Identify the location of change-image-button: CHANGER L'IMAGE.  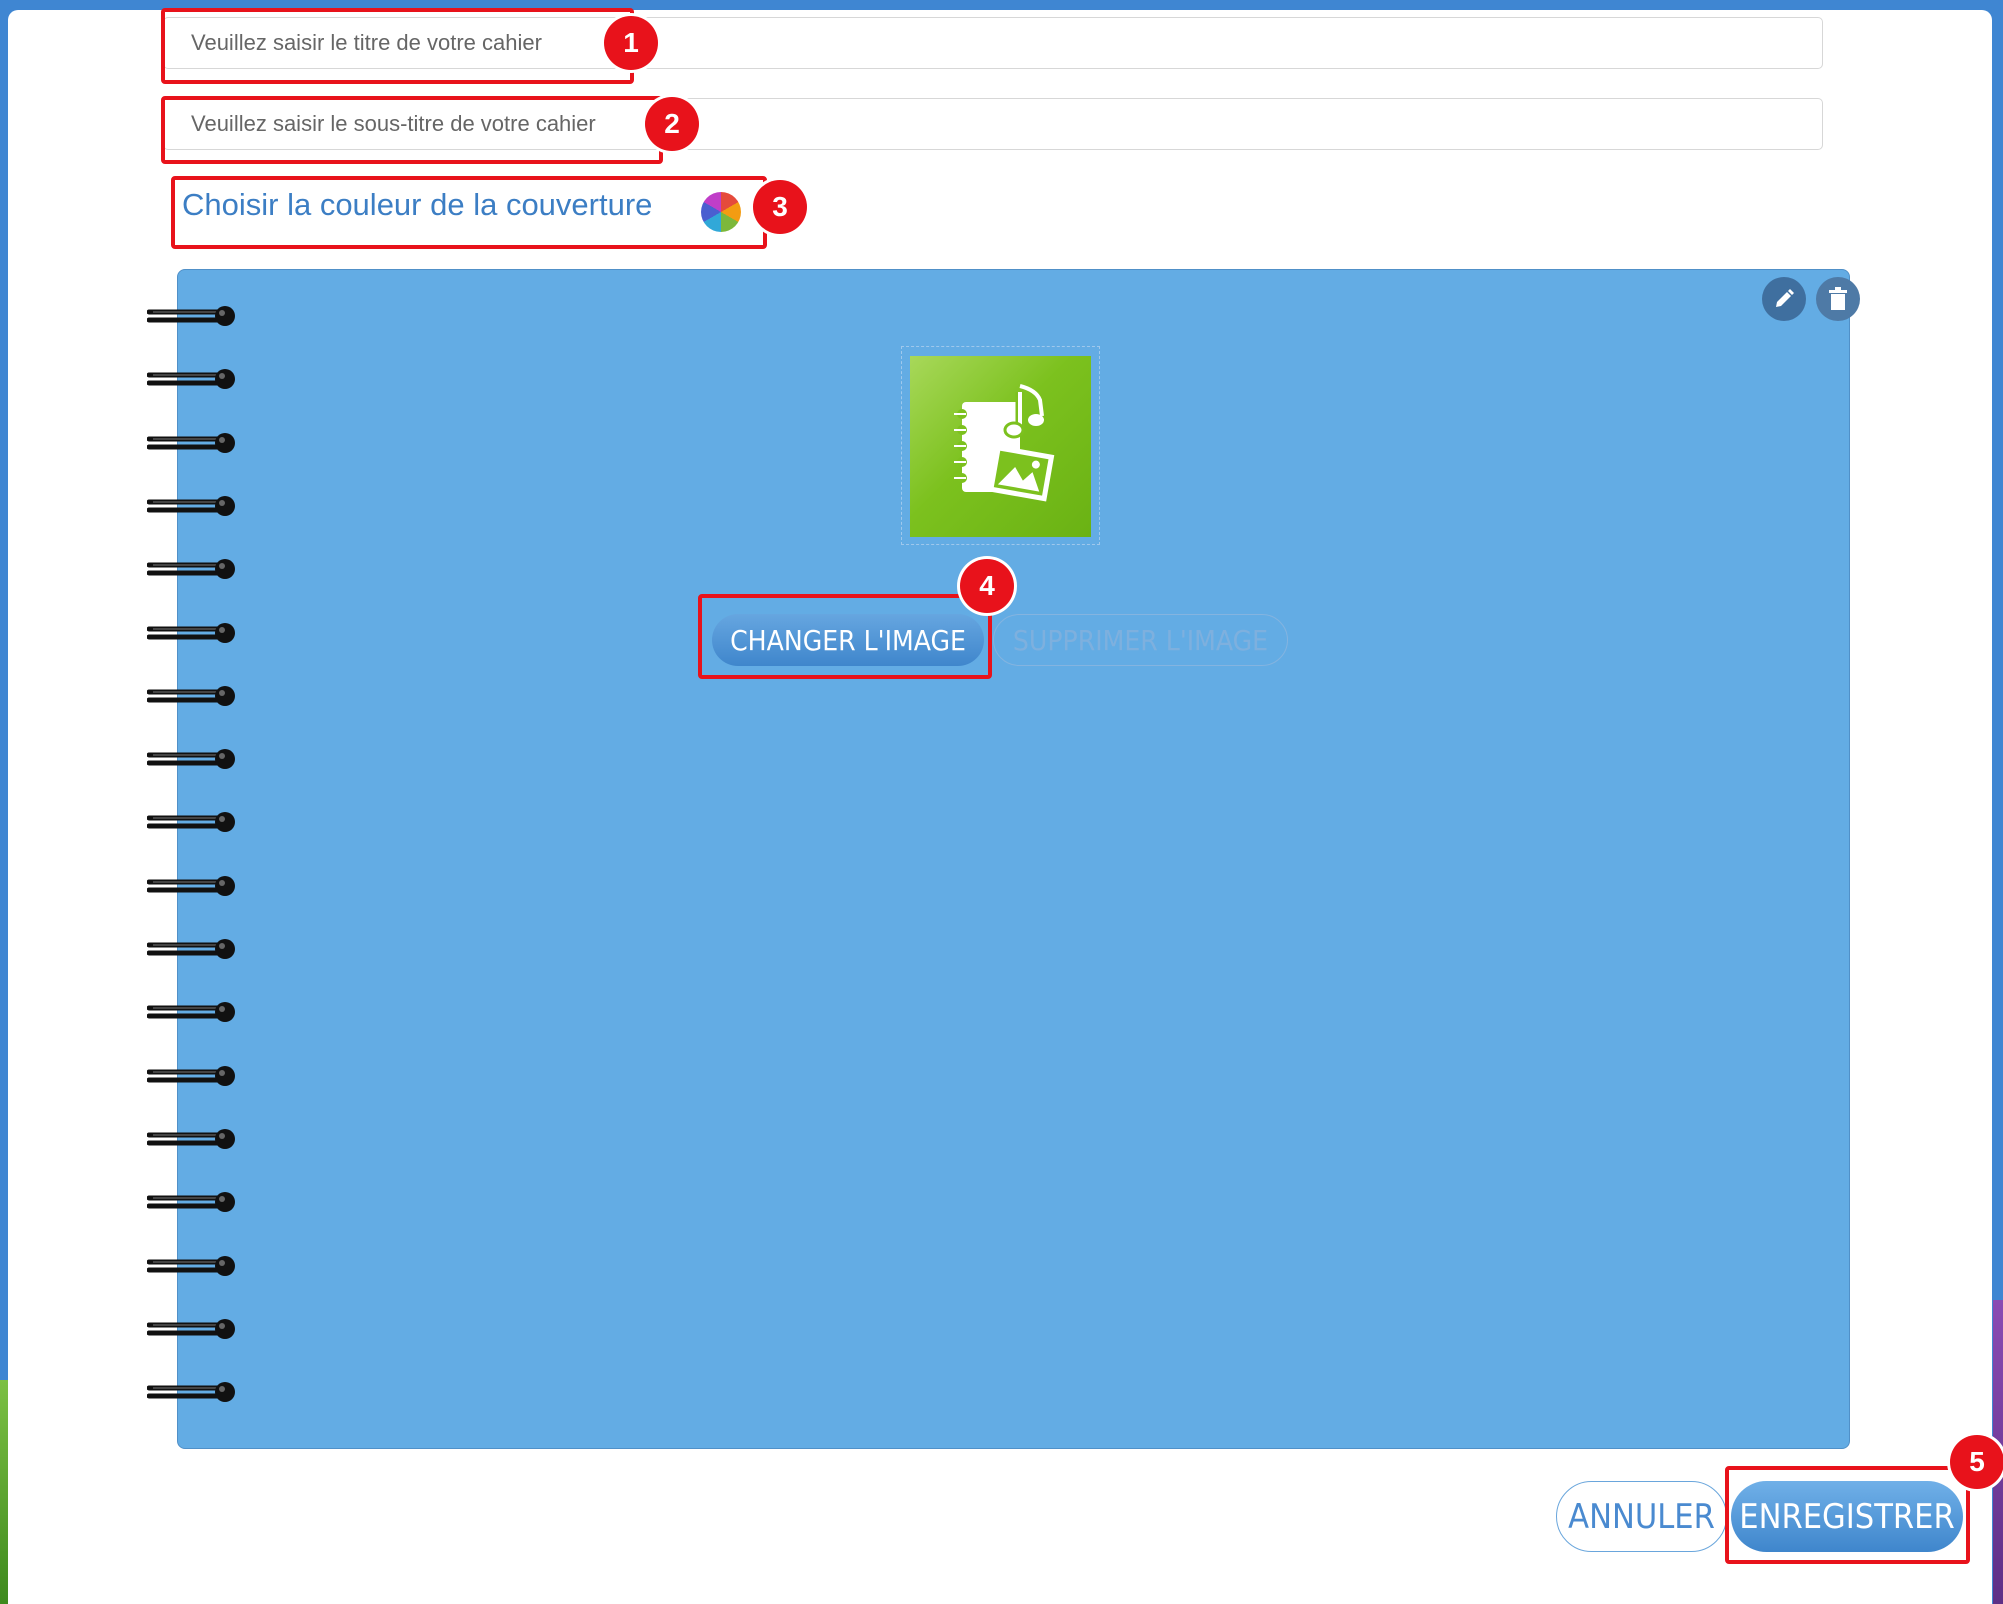
(848, 640).